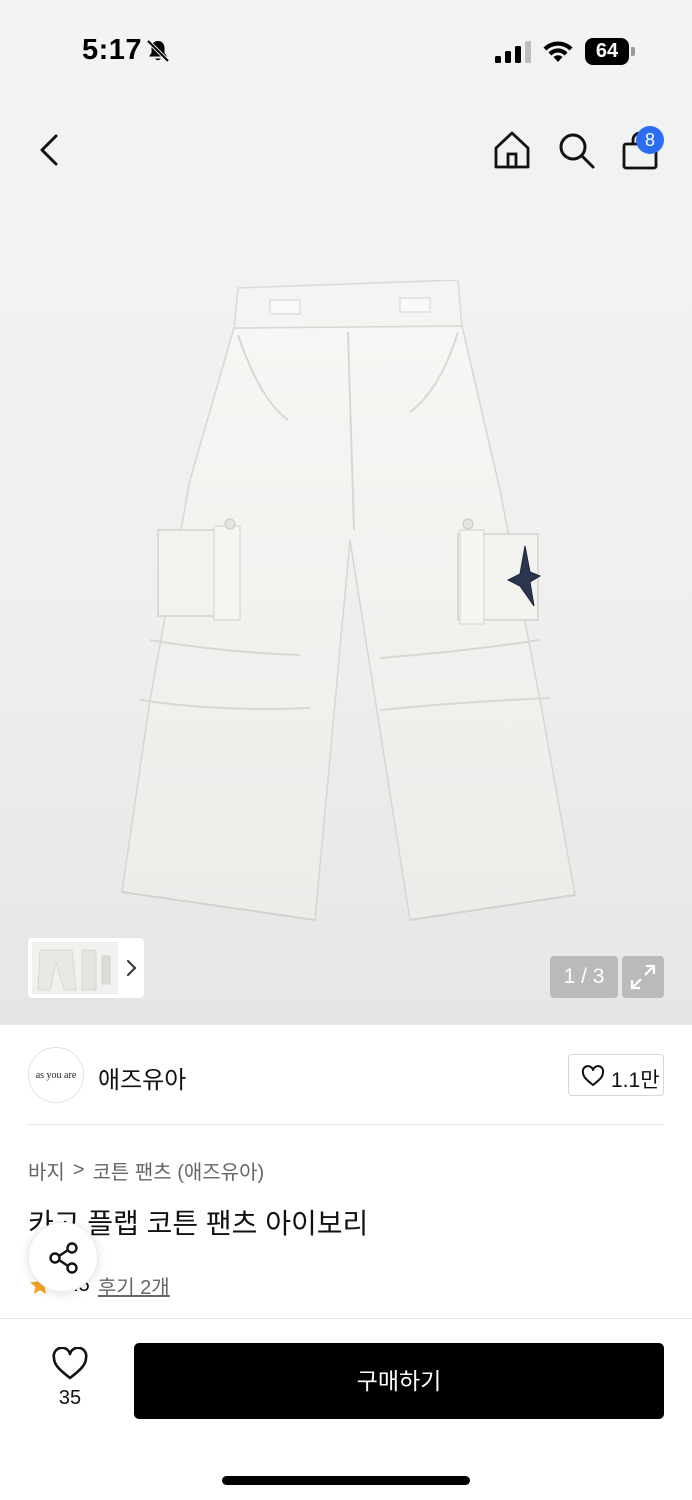  What do you see at coordinates (513, 52) in the screenshot?
I see `signal-icon` at bounding box center [513, 52].